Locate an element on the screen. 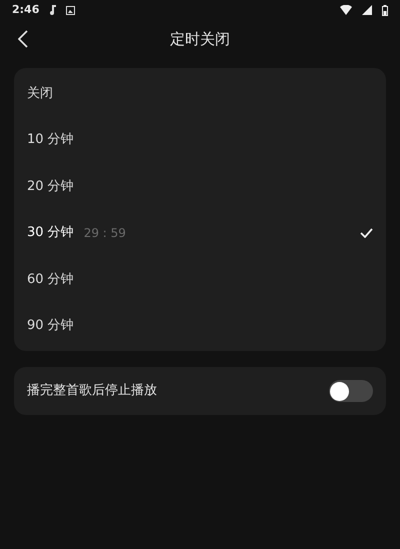 This screenshot has width=400, height=549. status-time: 2:46 is located at coordinates (26, 10).